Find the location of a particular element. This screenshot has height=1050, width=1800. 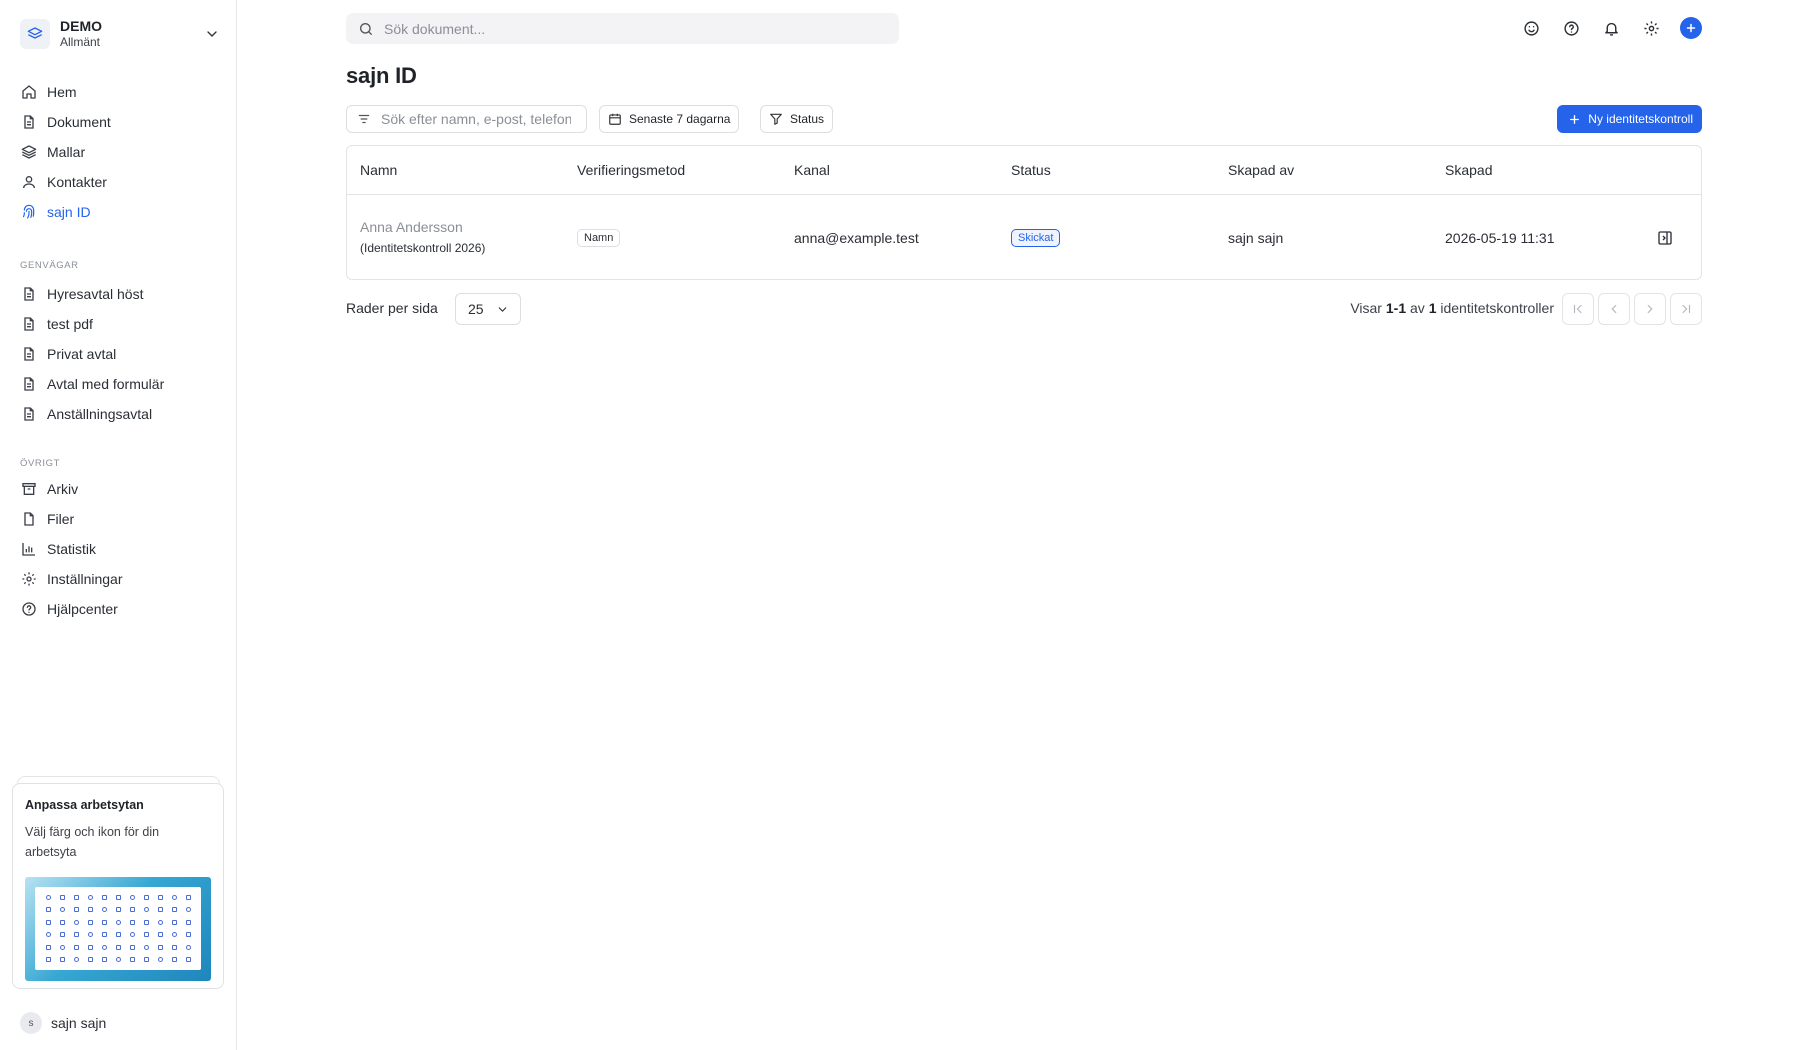

nav-label: Hjälpcenter is located at coordinates (82, 609).